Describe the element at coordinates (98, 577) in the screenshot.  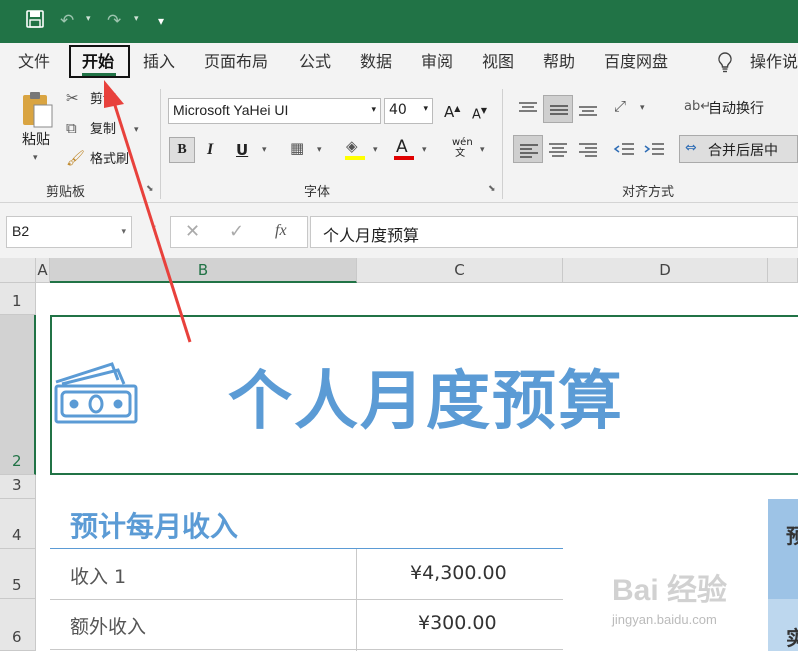
I see `income-label: 收入 1` at that location.